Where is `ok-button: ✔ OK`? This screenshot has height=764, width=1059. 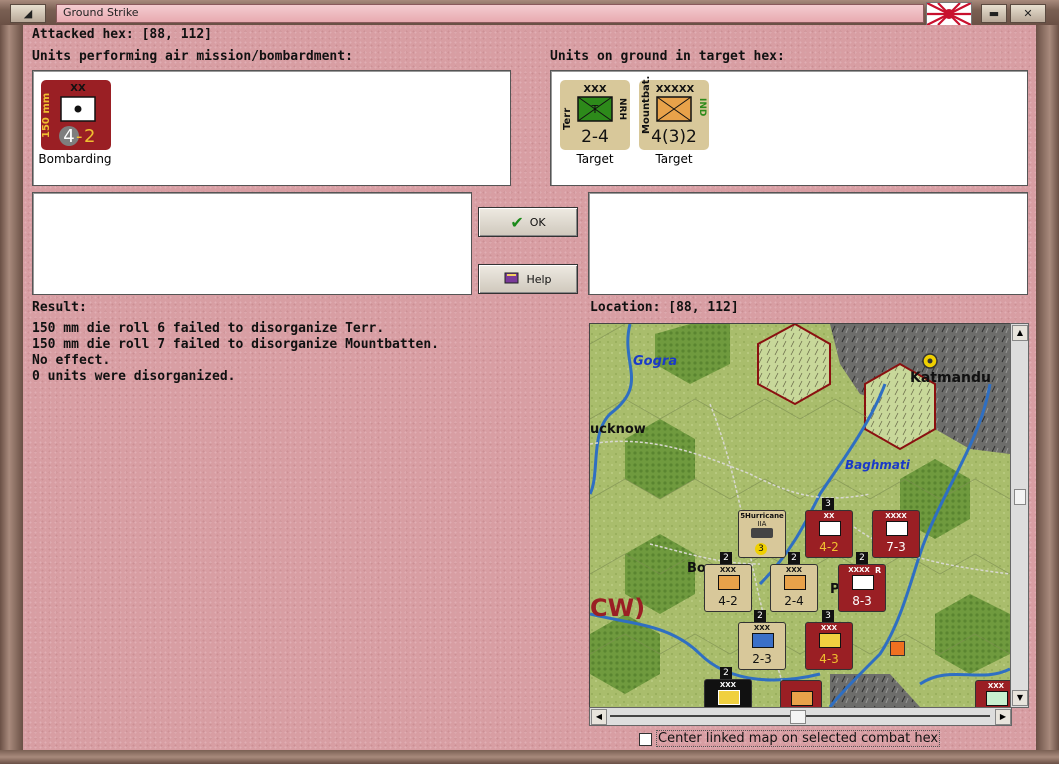
ok-button: ✔ OK is located at coordinates (528, 222).